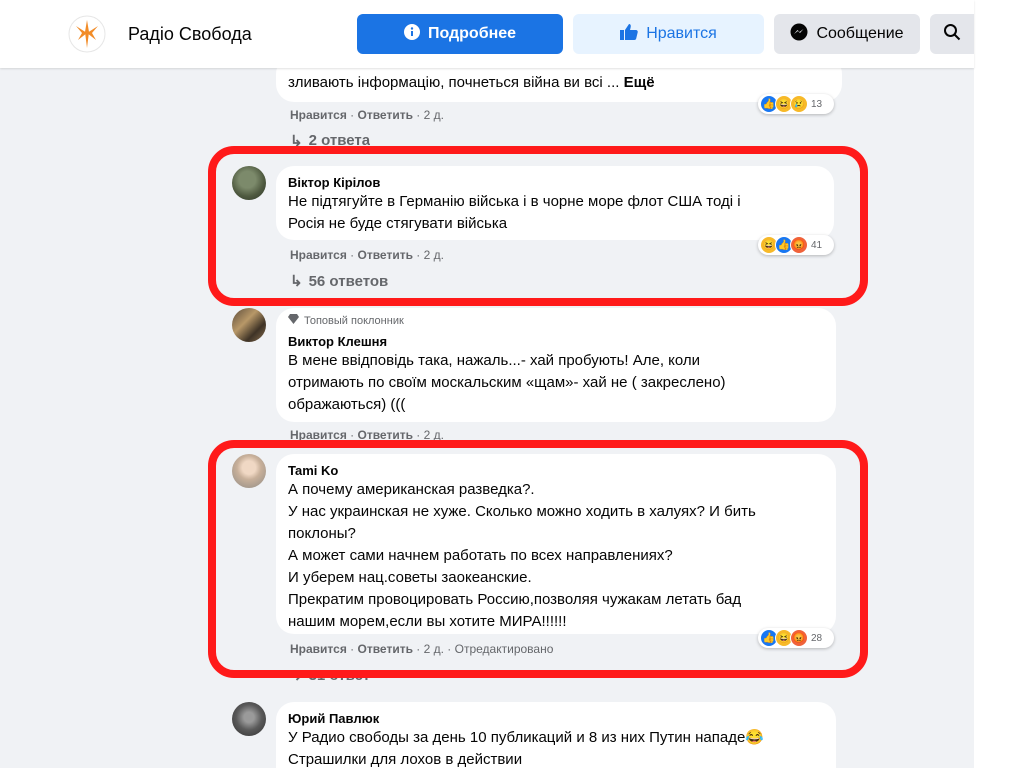  Describe the element at coordinates (556, 321) in the screenshot. I see `top-fan-badge: Топовый поклонник` at that location.